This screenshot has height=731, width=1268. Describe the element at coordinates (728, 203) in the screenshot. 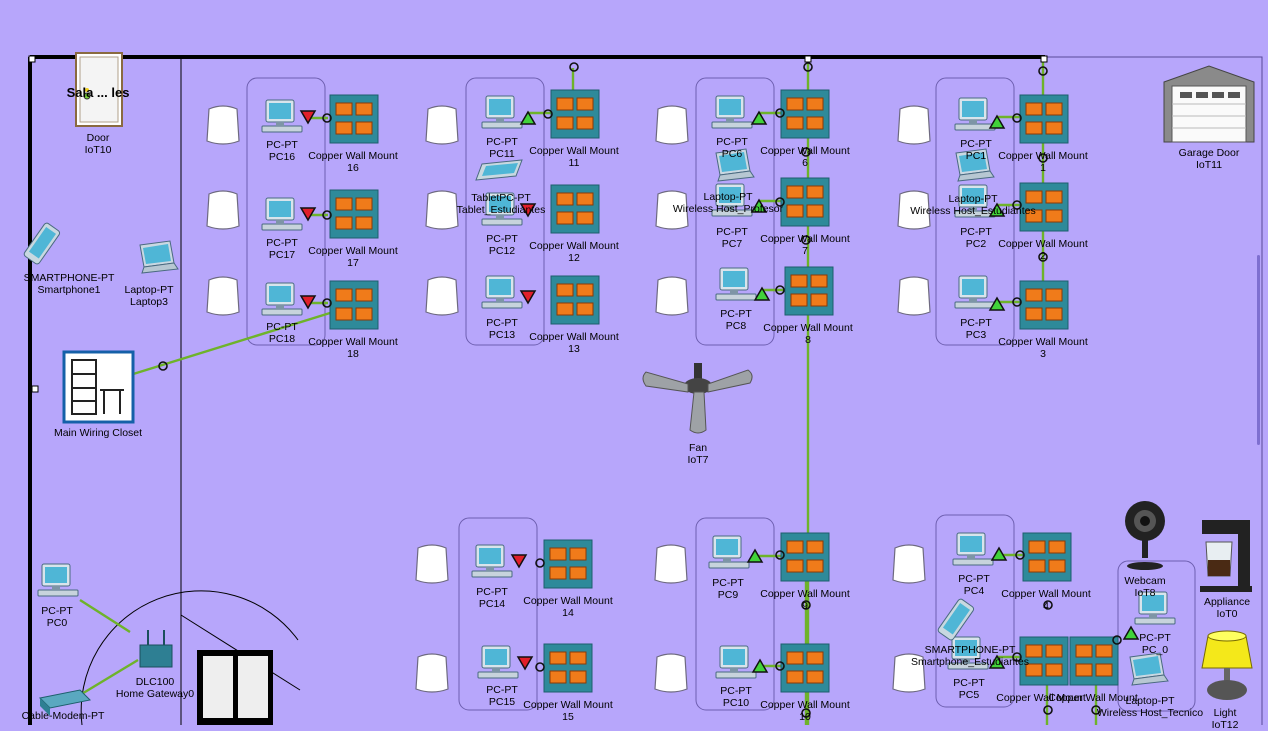

I see `device-label-laptop-profesor: Laptop-PT Wireless Host_Profesor` at that location.